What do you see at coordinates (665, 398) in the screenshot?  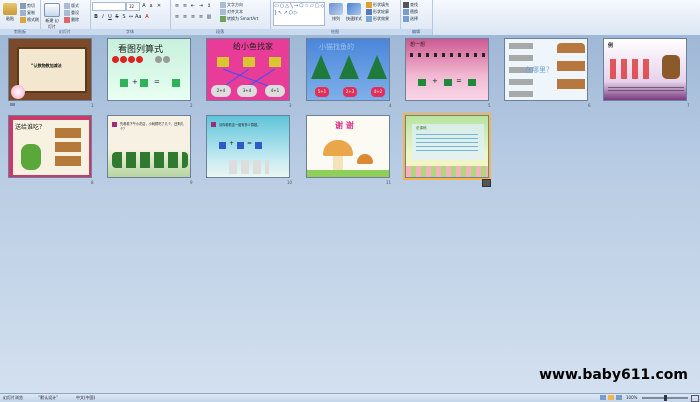 I see `zoom-thumb` at bounding box center [665, 398].